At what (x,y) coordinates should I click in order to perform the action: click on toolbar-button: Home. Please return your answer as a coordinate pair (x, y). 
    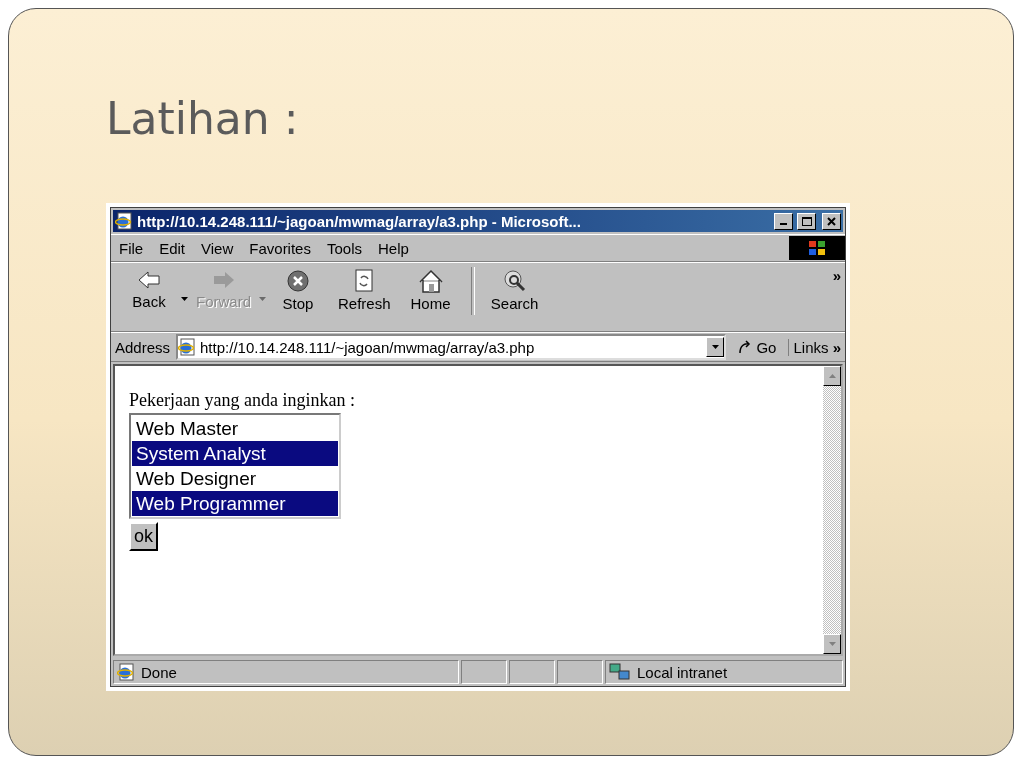
    Looking at the image, I should click on (430, 290).